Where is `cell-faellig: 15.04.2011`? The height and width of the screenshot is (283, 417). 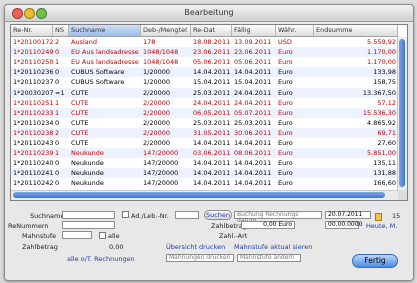 cell-faellig: 15.04.2011 is located at coordinates (253, 82).